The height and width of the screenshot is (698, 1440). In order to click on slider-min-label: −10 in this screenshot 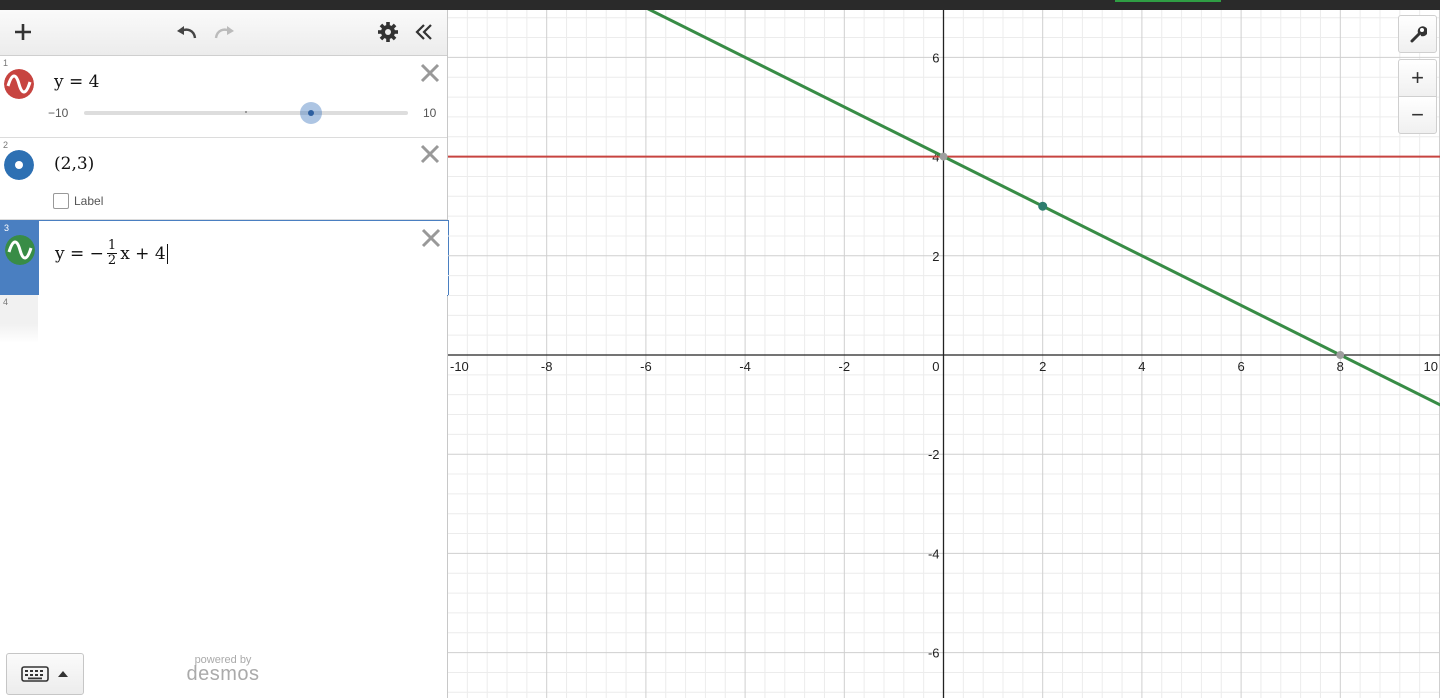, I will do `click(58, 113)`.